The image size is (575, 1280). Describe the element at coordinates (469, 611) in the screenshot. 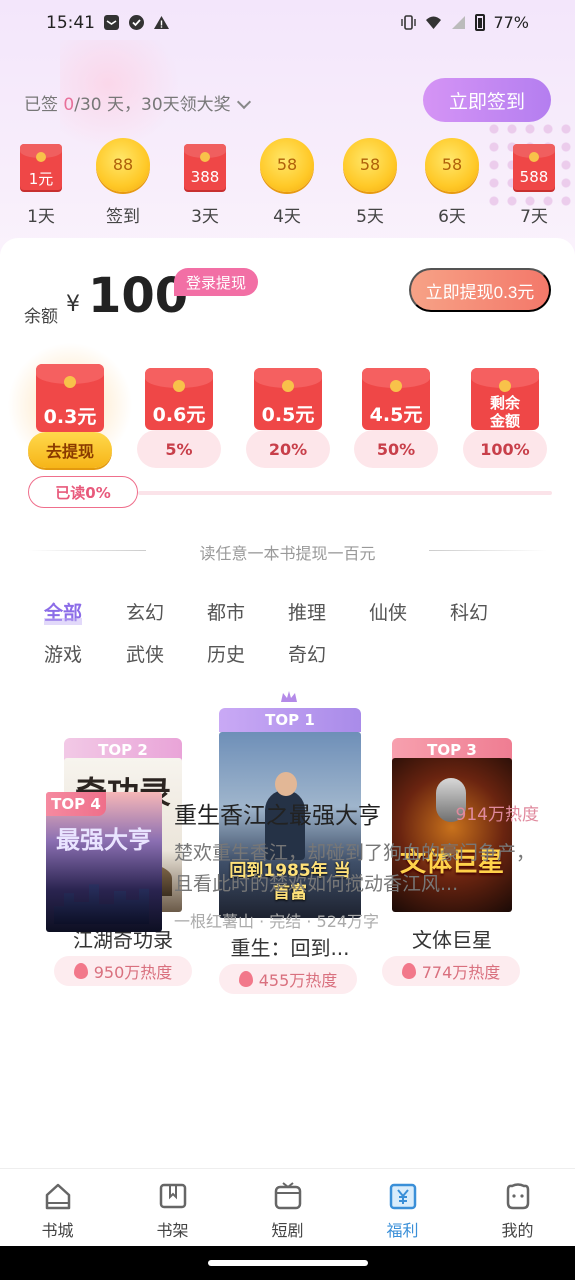

I see `category-tab-kehuan: 科幻` at that location.